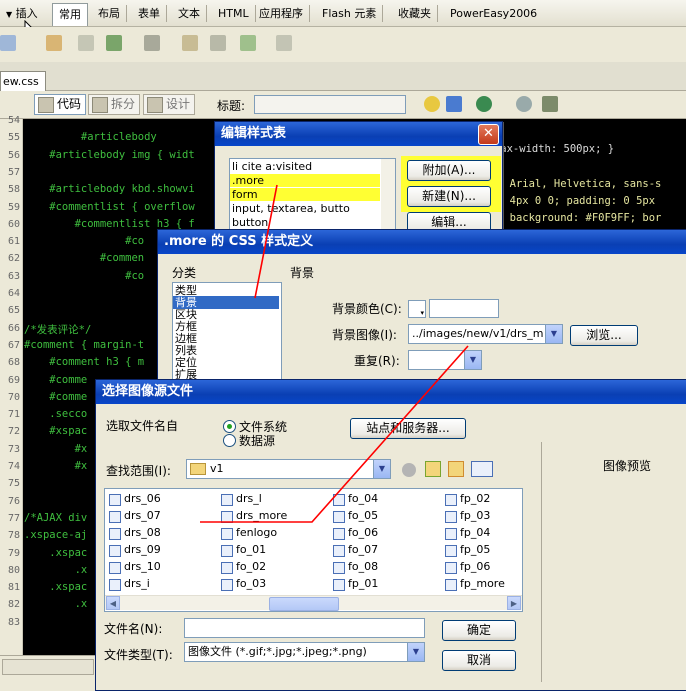 The image size is (686, 691). I want to click on file-item: fo_03, so click(243, 584).